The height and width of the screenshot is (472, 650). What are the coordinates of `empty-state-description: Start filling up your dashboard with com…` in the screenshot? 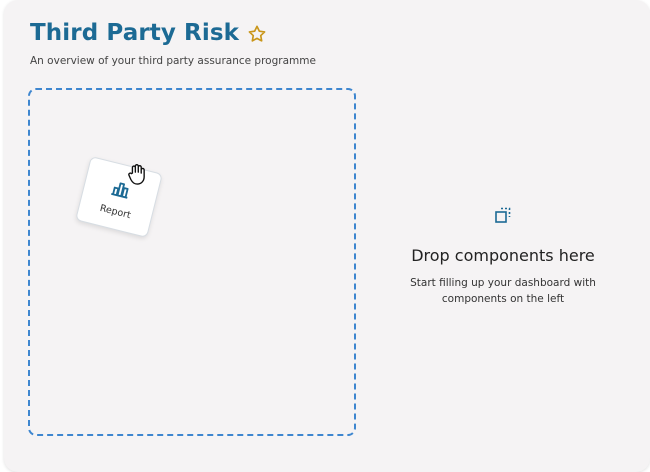 It's located at (503, 291).